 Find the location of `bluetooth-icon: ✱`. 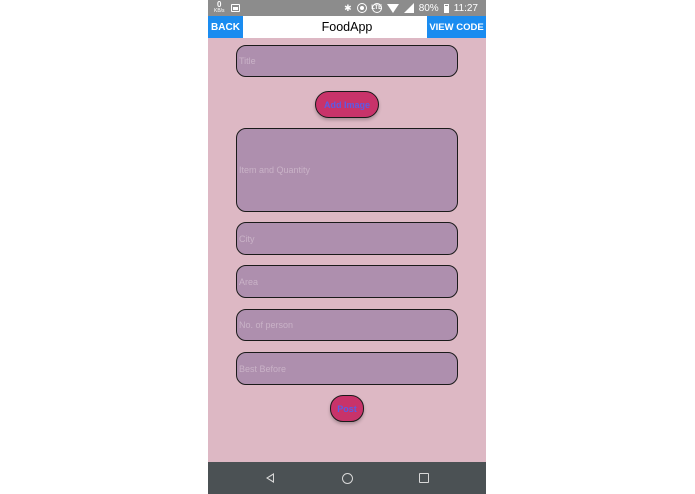

bluetooth-icon: ✱ is located at coordinates (348, 8).